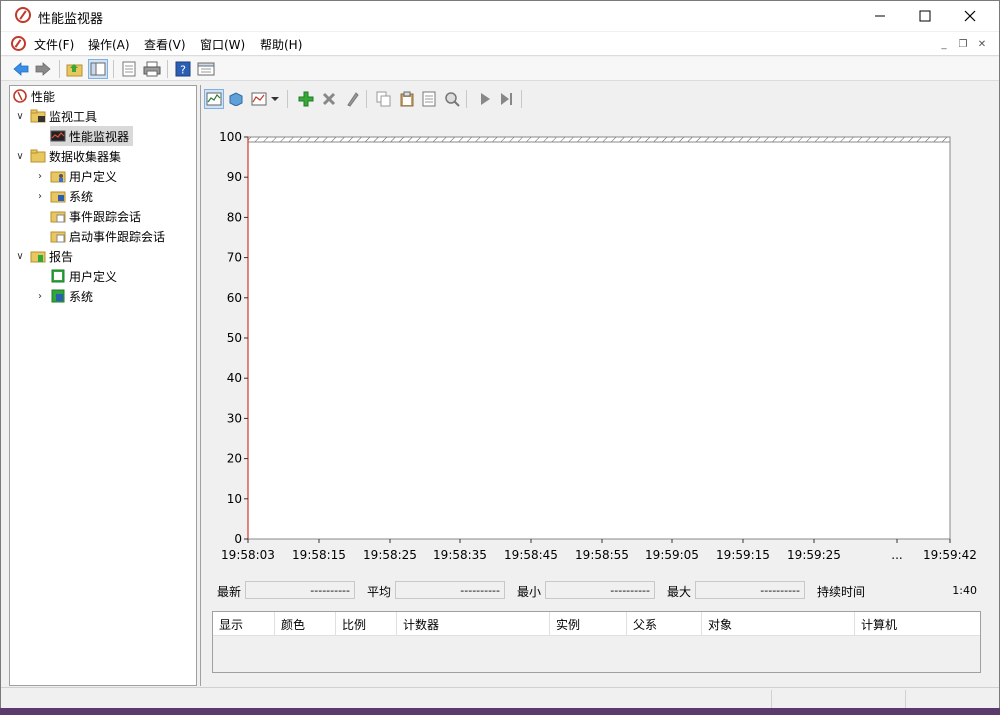  I want to click on mdi-minimize-button: _, so click(944, 44).